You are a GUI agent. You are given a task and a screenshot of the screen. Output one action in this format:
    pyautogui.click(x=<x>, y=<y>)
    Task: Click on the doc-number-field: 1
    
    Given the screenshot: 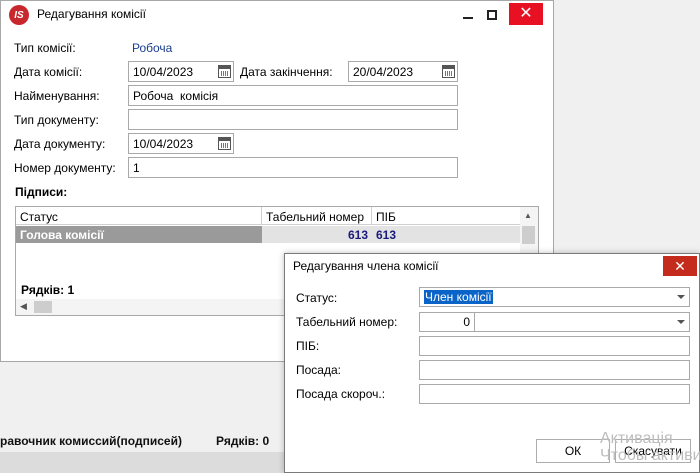 What is the action you would take?
    pyautogui.click(x=293, y=167)
    